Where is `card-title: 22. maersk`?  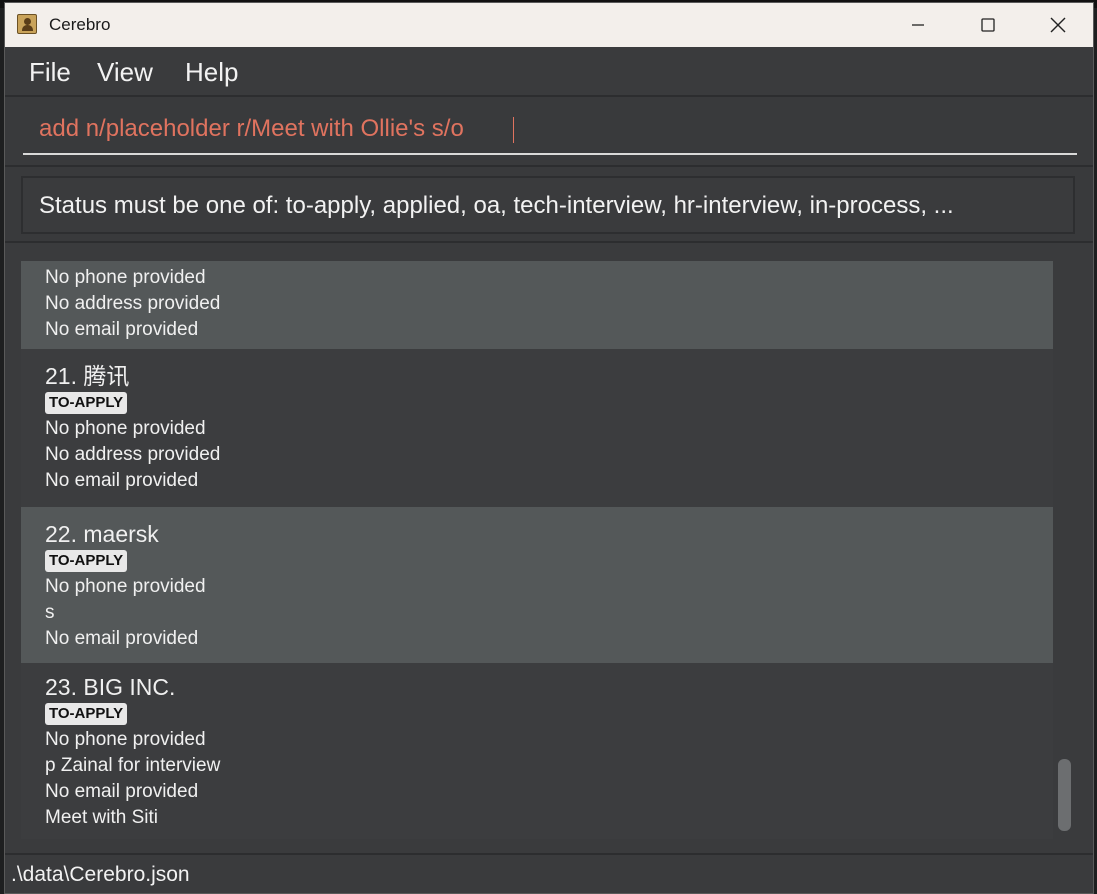
card-title: 22. maersk is located at coordinates (102, 534).